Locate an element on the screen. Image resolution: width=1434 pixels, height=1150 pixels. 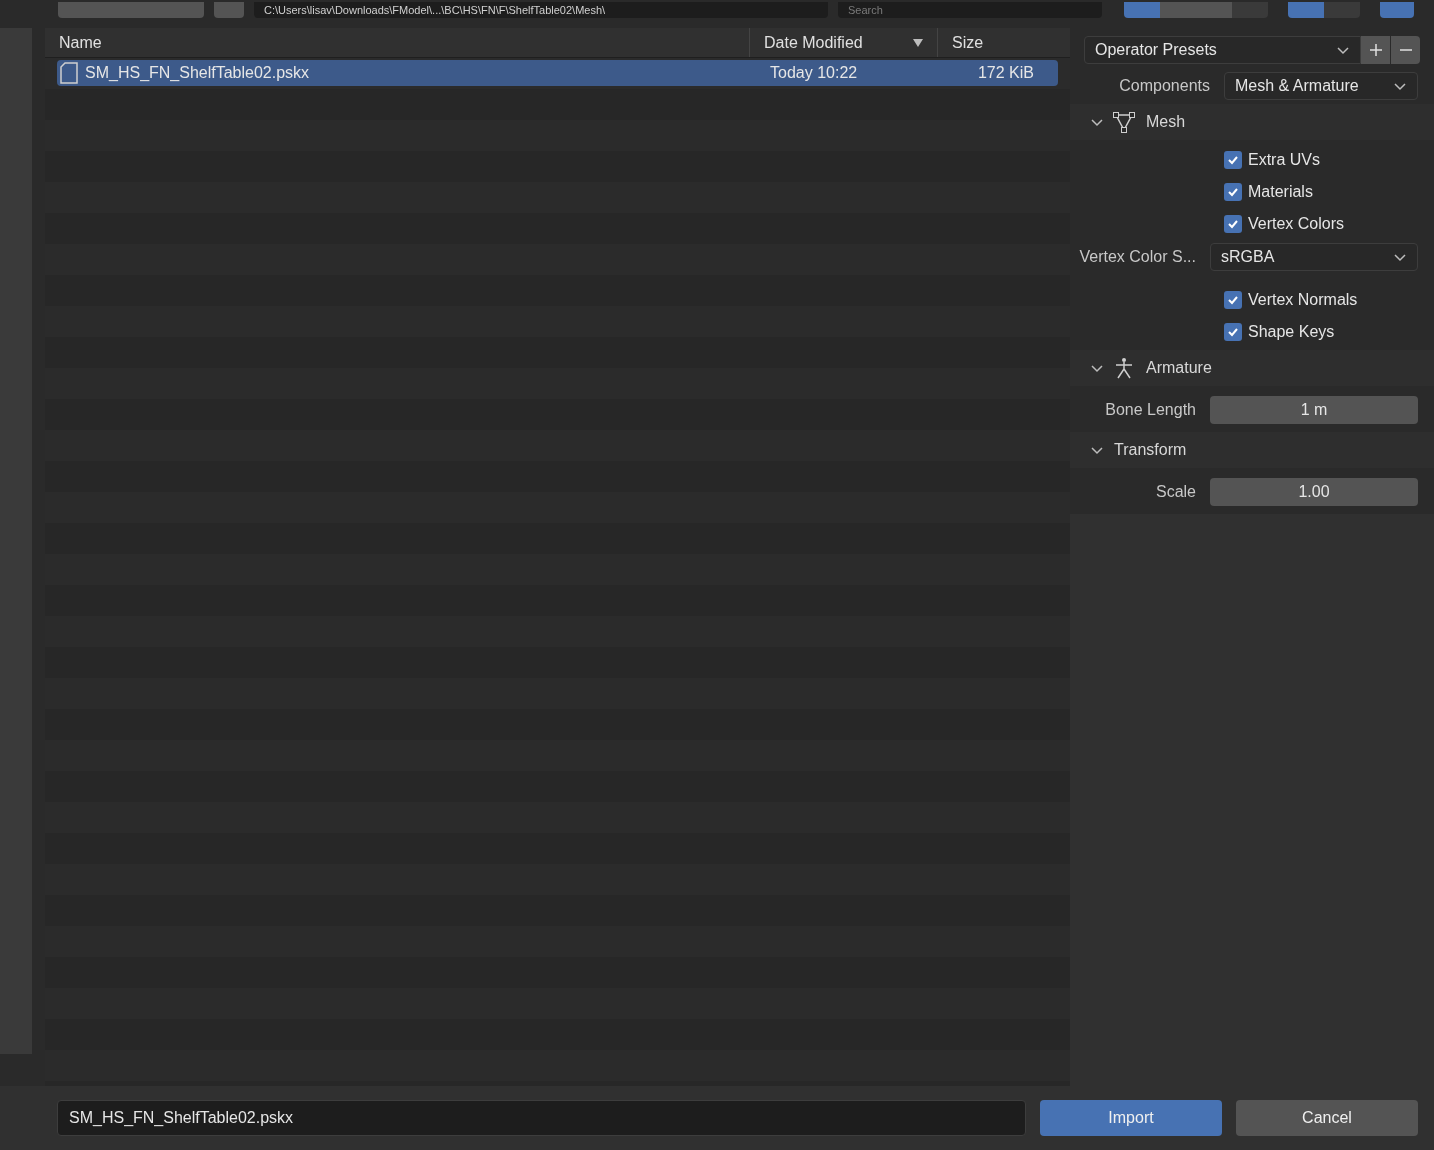
filter-button is located at coordinates (1306, 10).